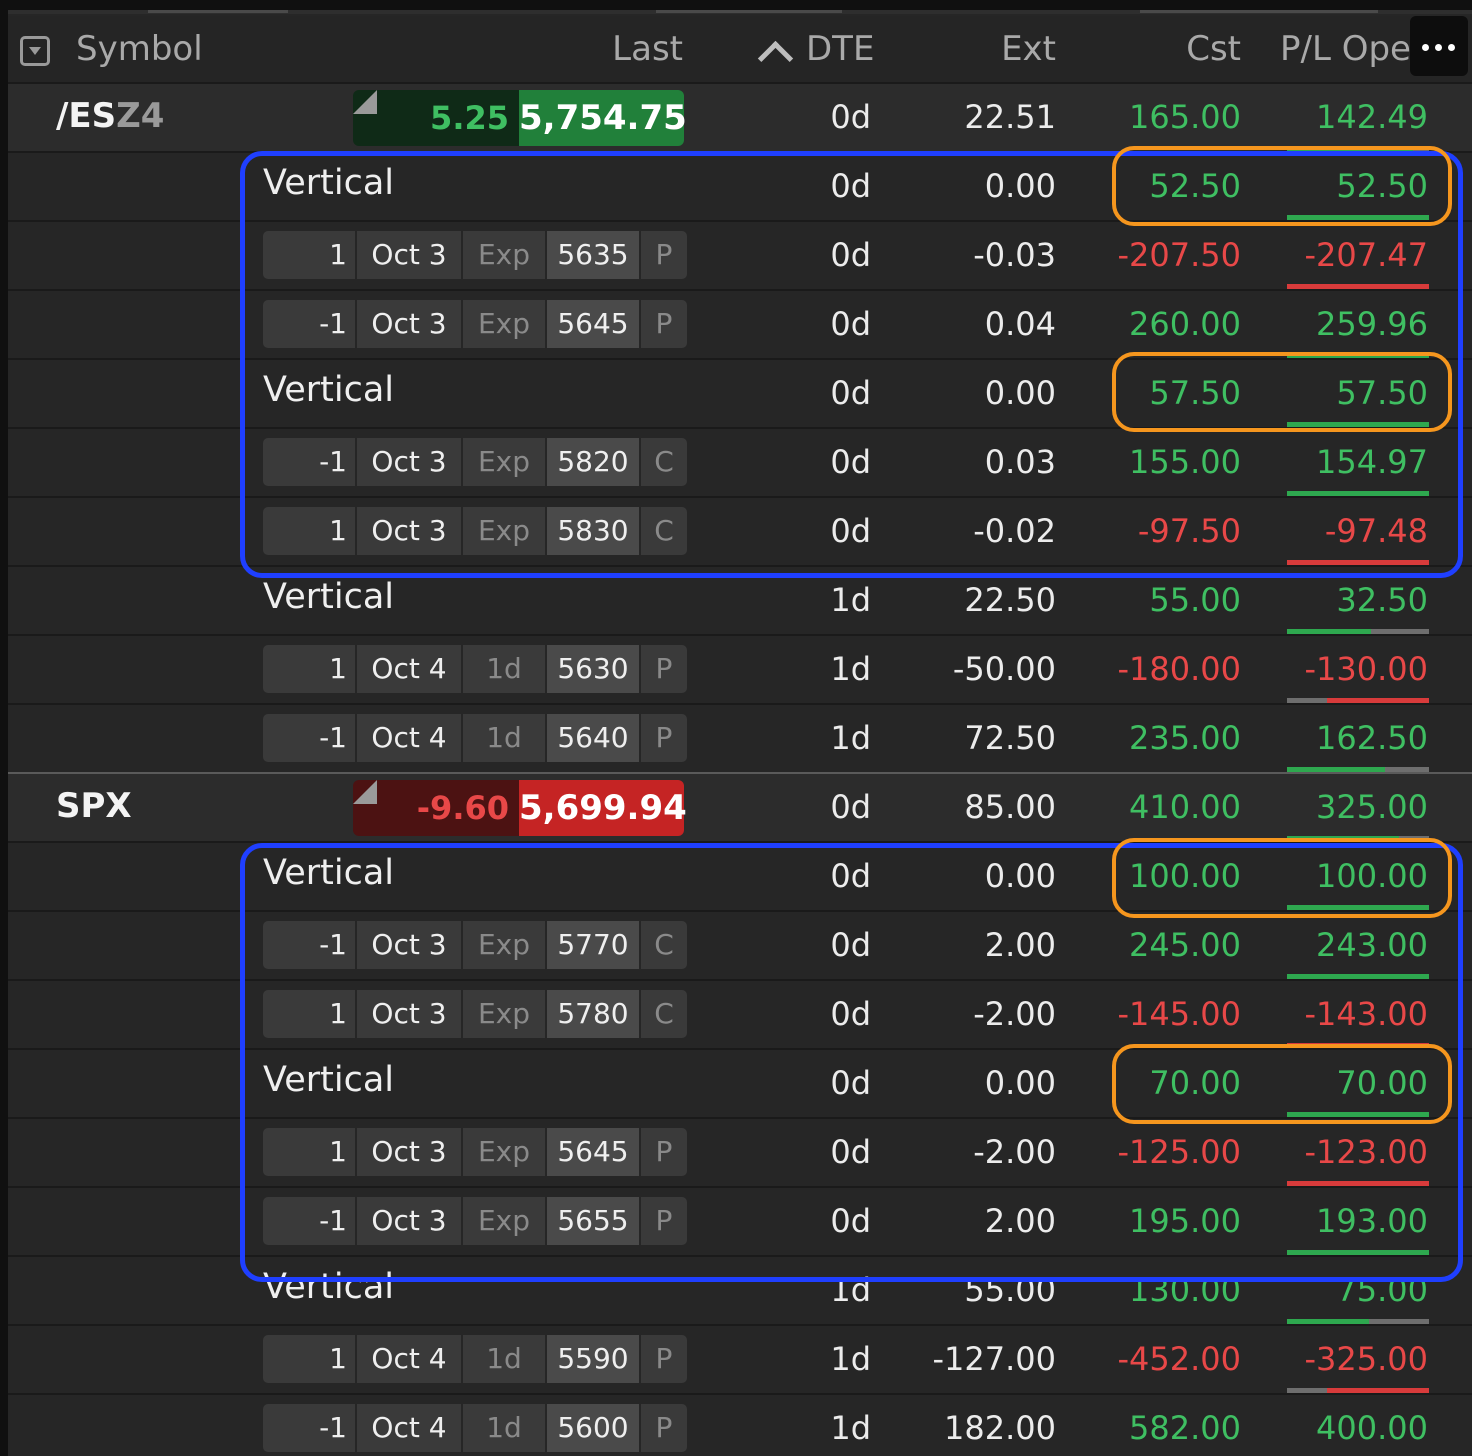 Image resolution: width=1472 pixels, height=1456 pixels. Describe the element at coordinates (1010, 738) in the screenshot. I see `ext-value: 72.50` at that location.